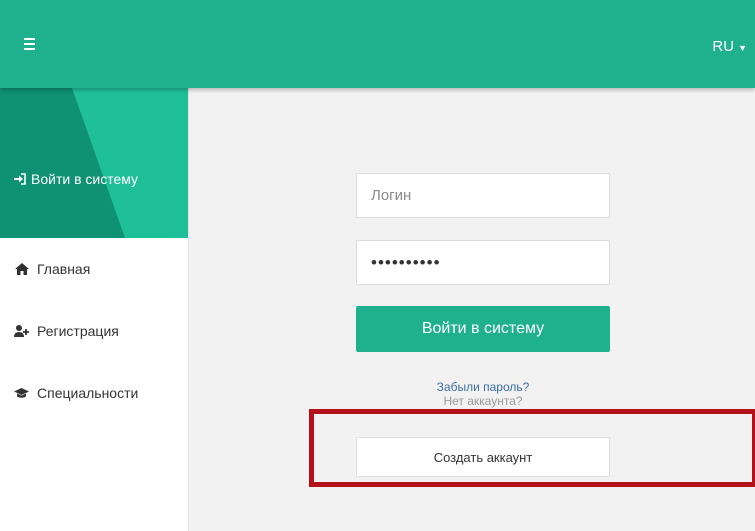  Describe the element at coordinates (483, 401) in the screenshot. I see `no-account-text: Нет аккаунта?` at that location.